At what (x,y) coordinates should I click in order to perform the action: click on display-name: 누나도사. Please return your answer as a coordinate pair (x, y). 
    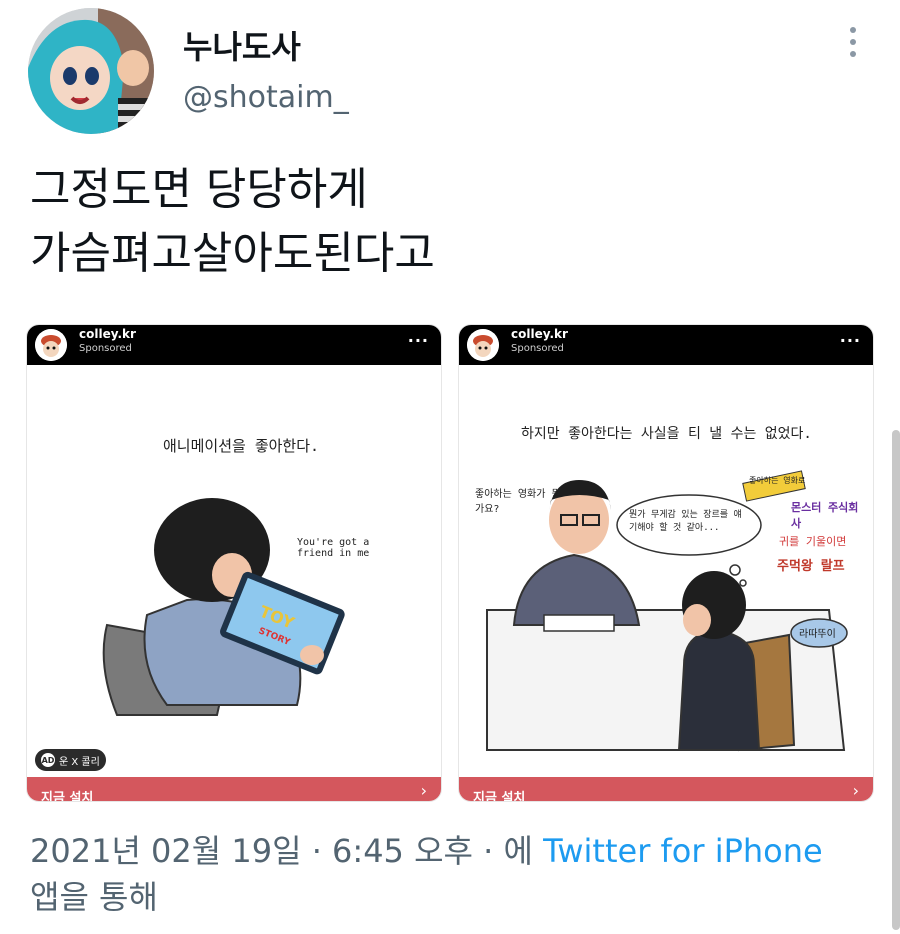
    Looking at the image, I should click on (242, 45).